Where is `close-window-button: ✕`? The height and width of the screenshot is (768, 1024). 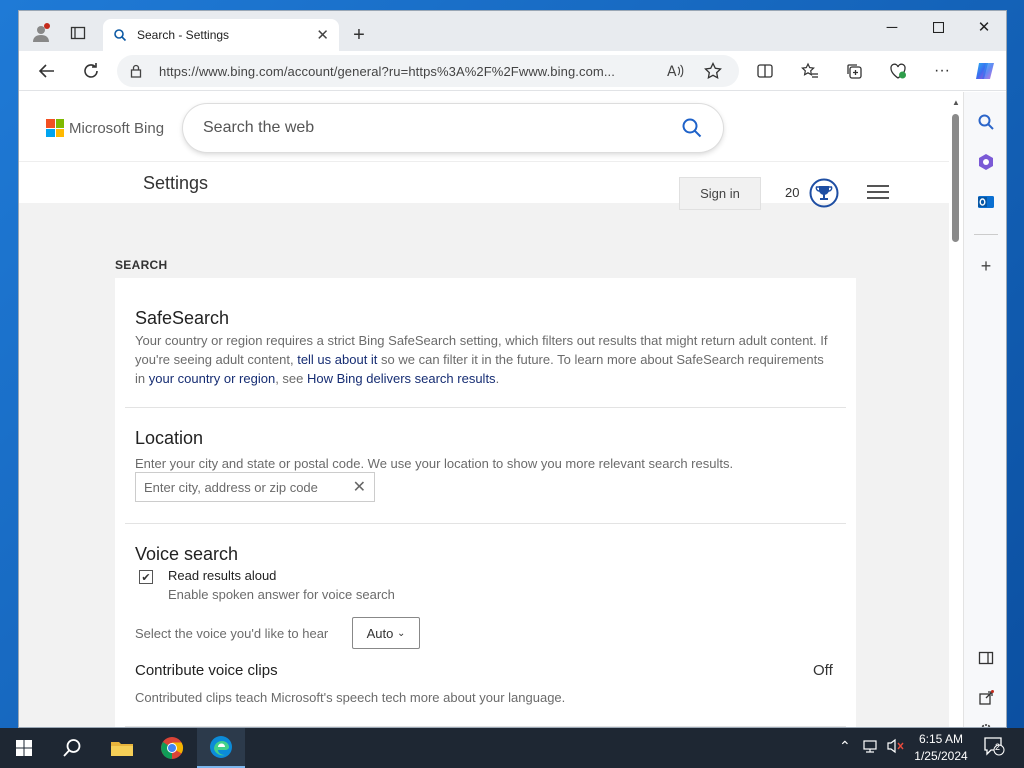
close-window-button: ✕ is located at coordinates (983, 27).